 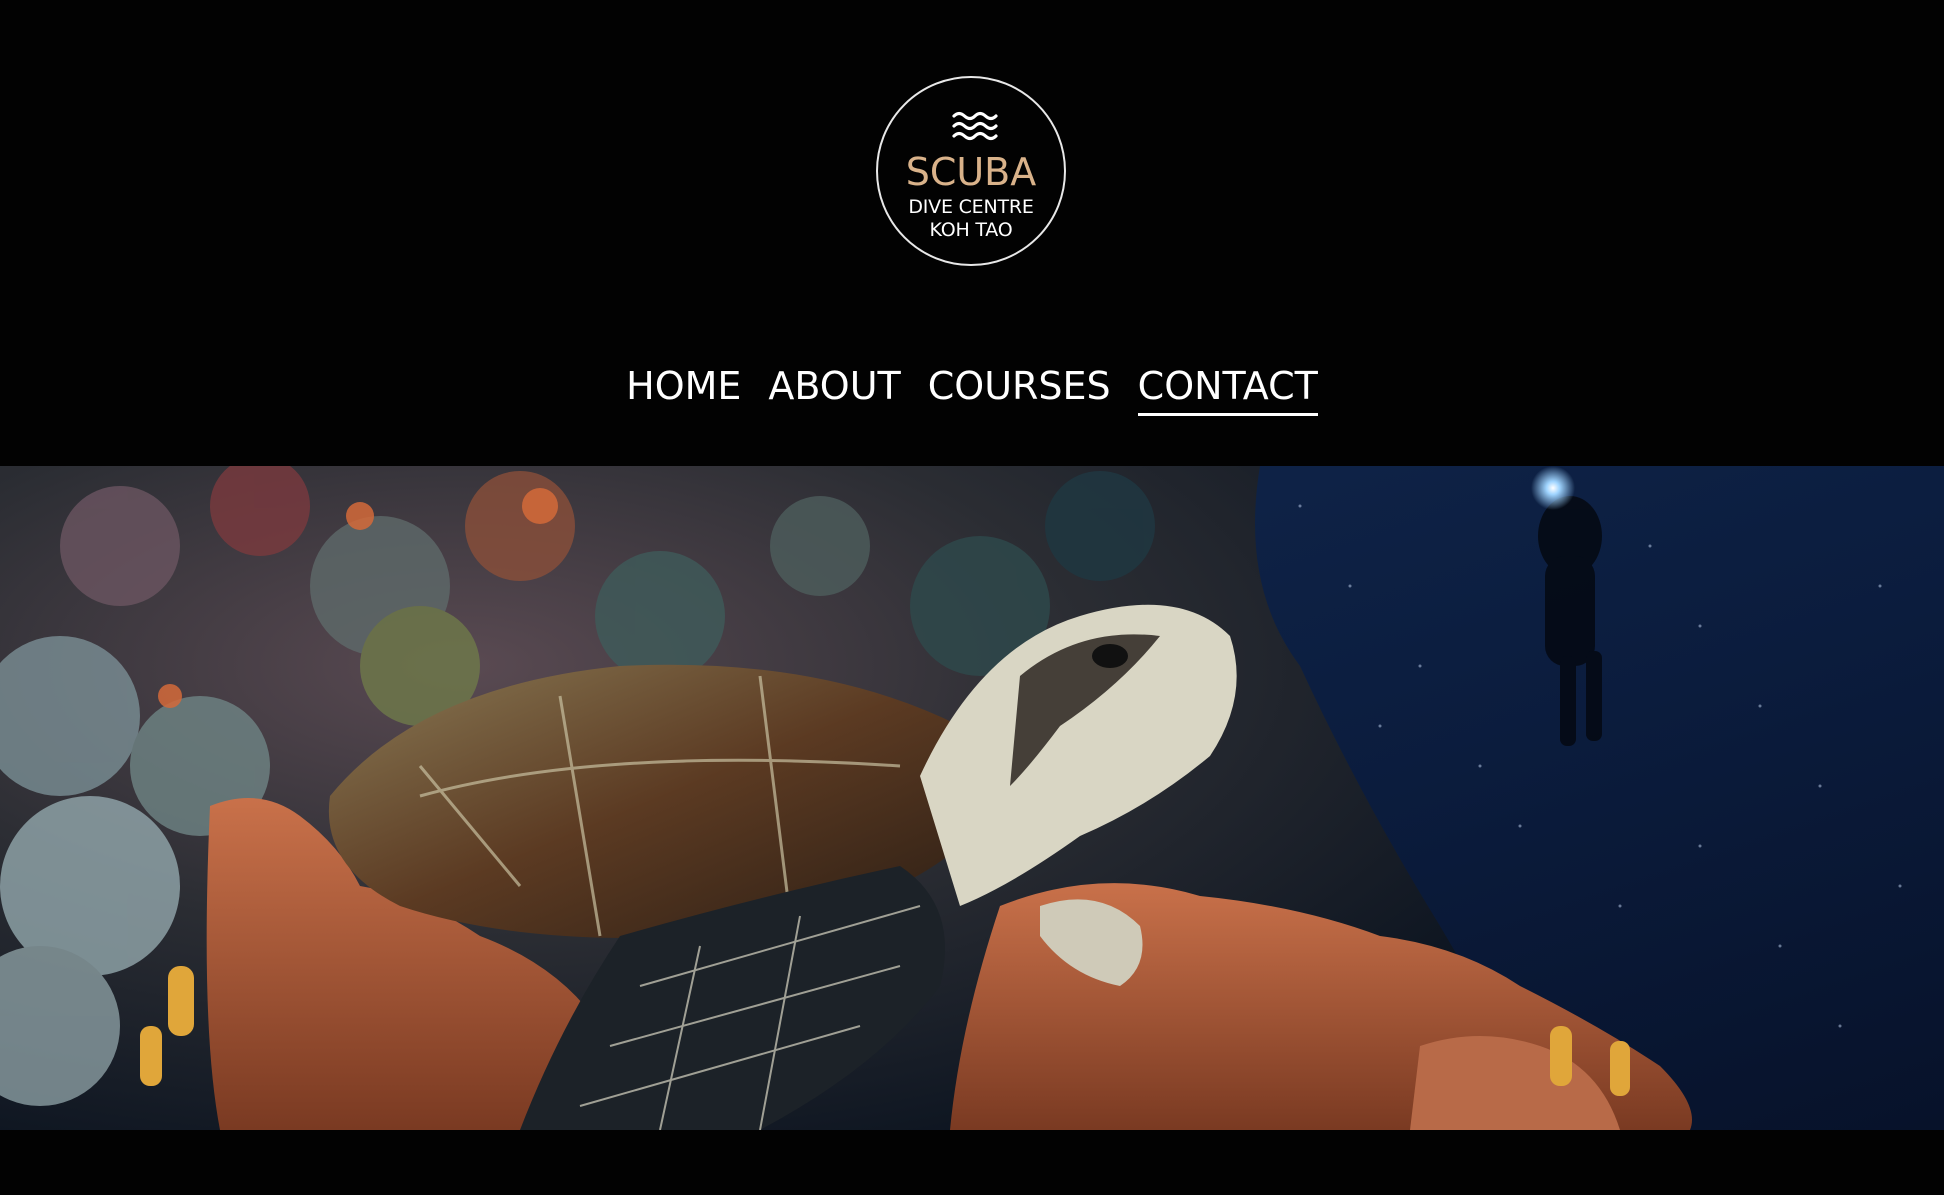 I want to click on nav-home-link: HOME, so click(x=683, y=389).